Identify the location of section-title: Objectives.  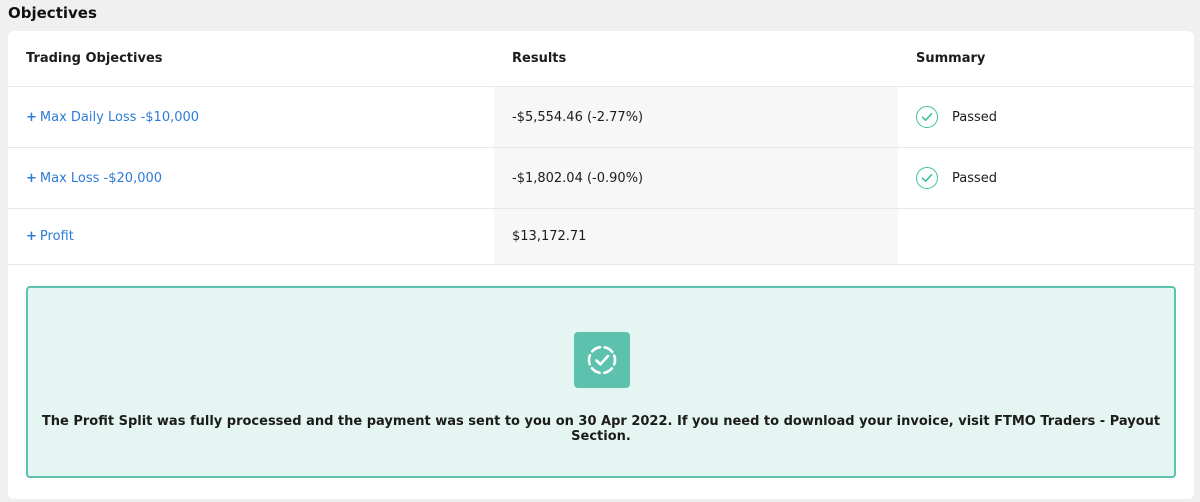
(52, 13).